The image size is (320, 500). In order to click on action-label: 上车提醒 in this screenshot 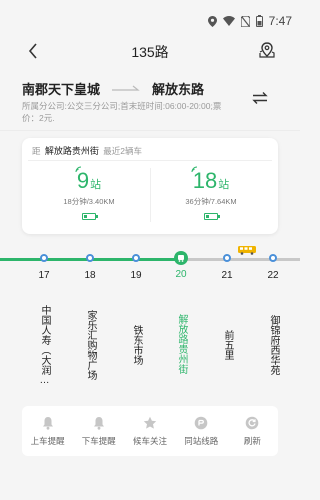, I will do `click(47, 441)`.